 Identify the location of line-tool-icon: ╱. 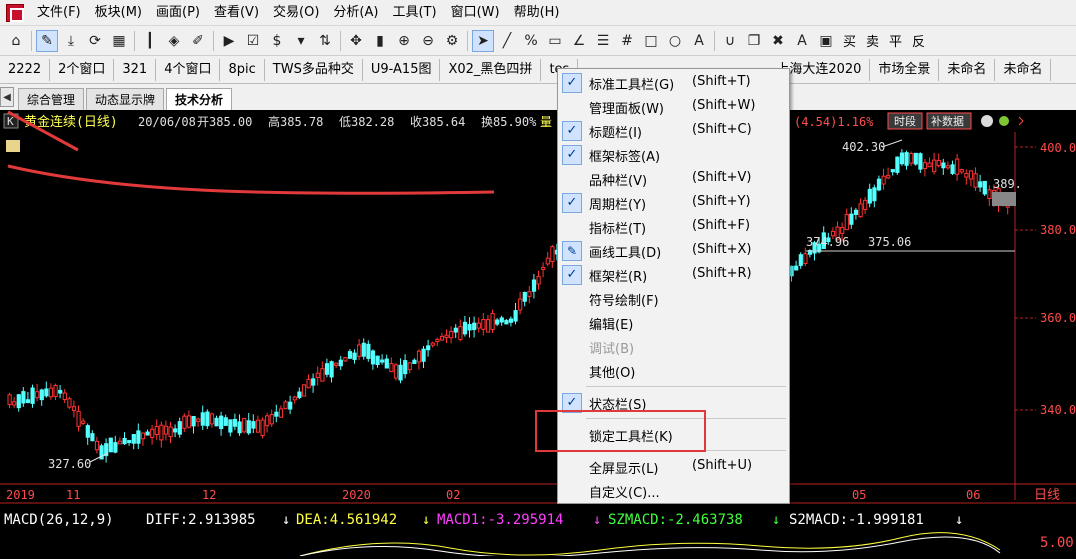
(507, 41).